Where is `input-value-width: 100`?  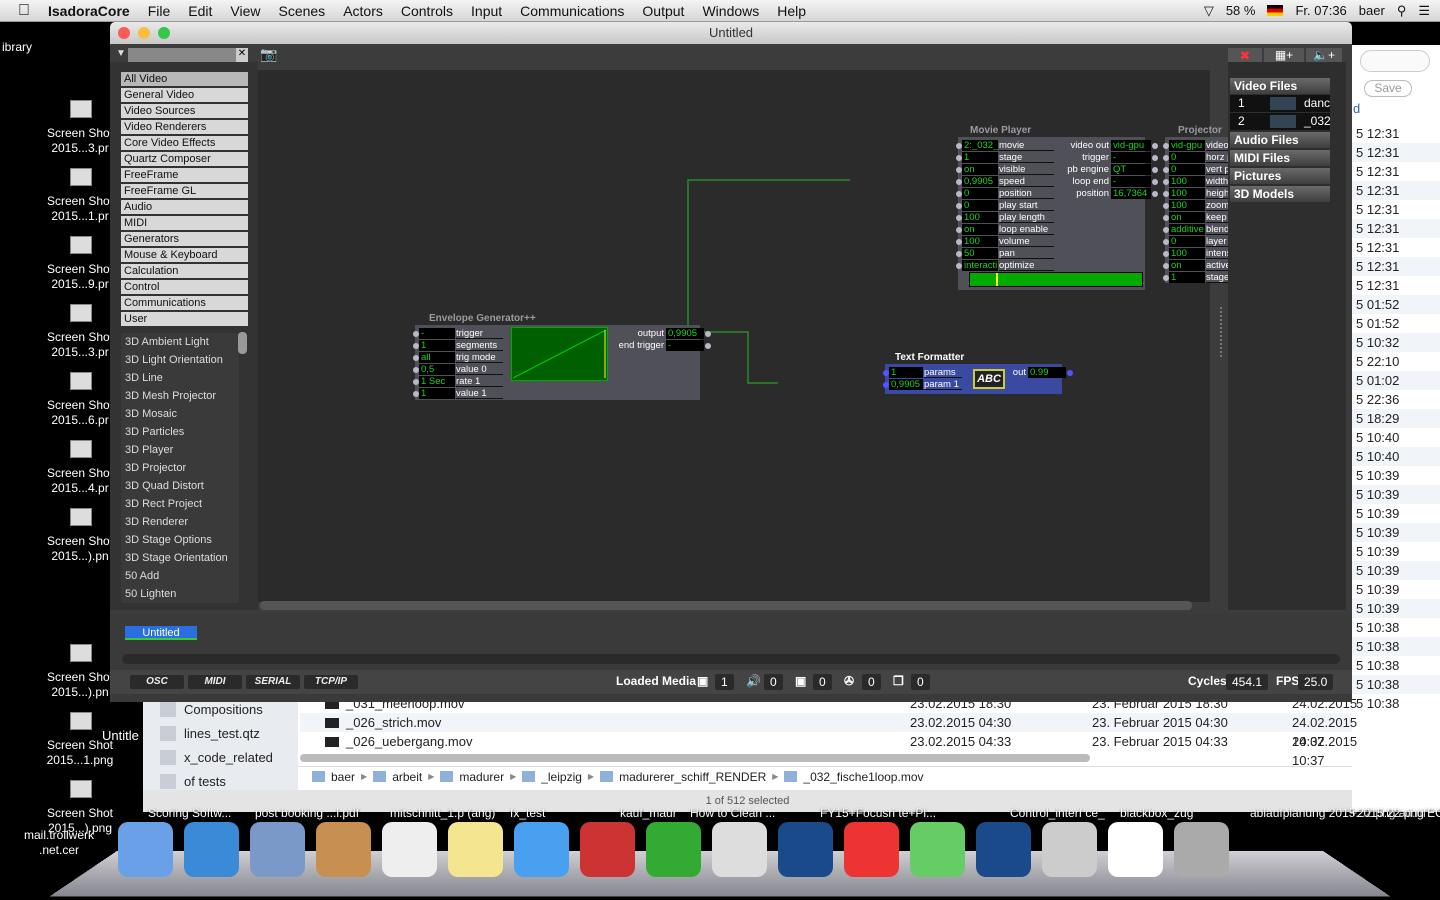 input-value-width: 100 is located at coordinates (1187, 181).